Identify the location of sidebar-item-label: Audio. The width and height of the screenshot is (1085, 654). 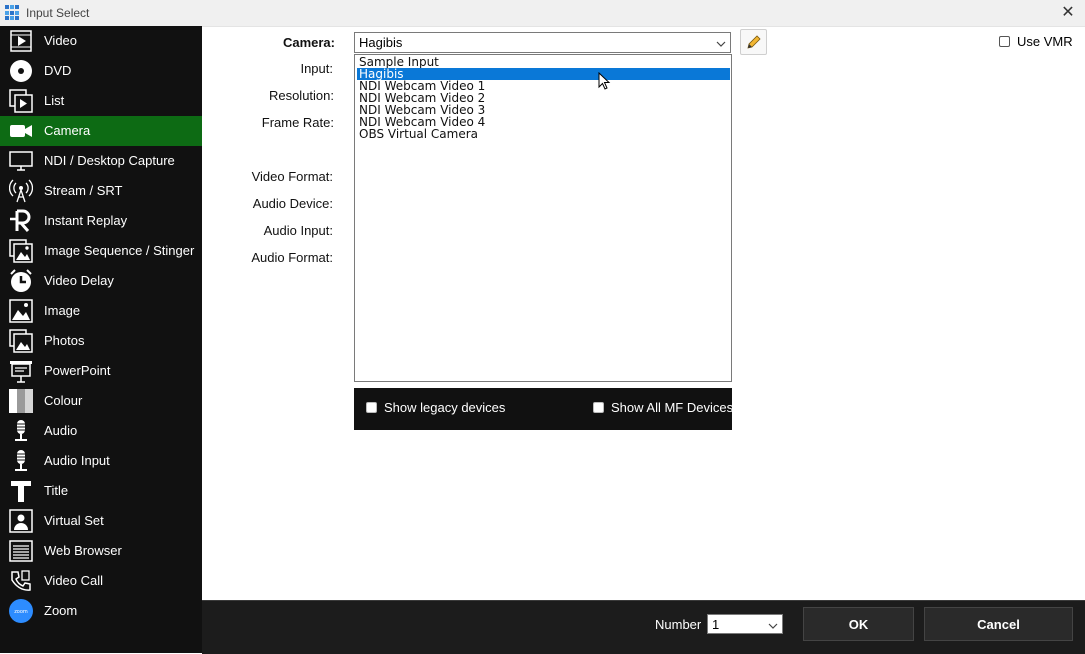
(61, 430).